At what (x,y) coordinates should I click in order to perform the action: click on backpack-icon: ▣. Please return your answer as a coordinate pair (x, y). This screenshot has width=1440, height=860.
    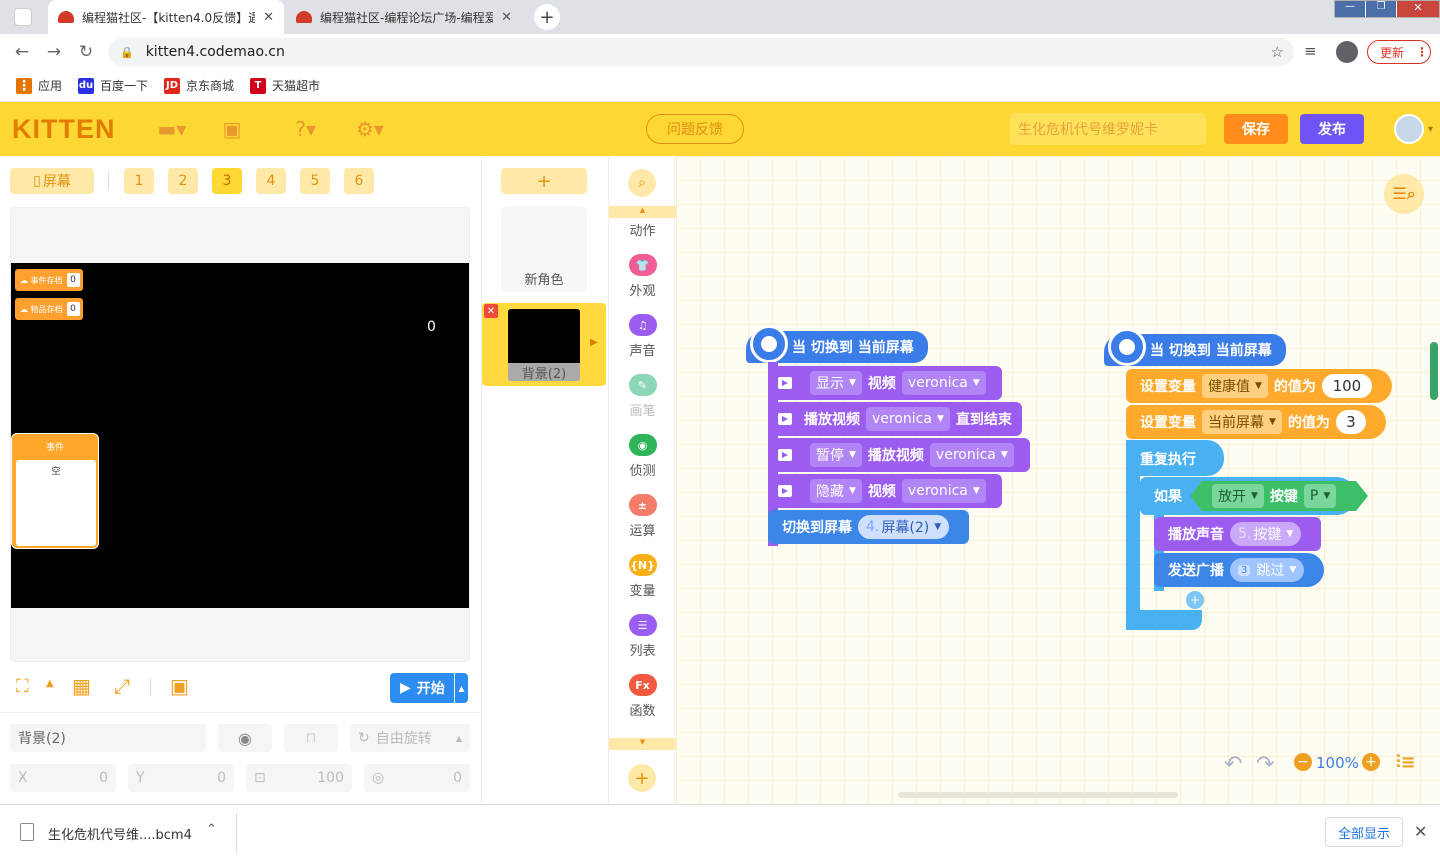
    Looking at the image, I should click on (231, 129).